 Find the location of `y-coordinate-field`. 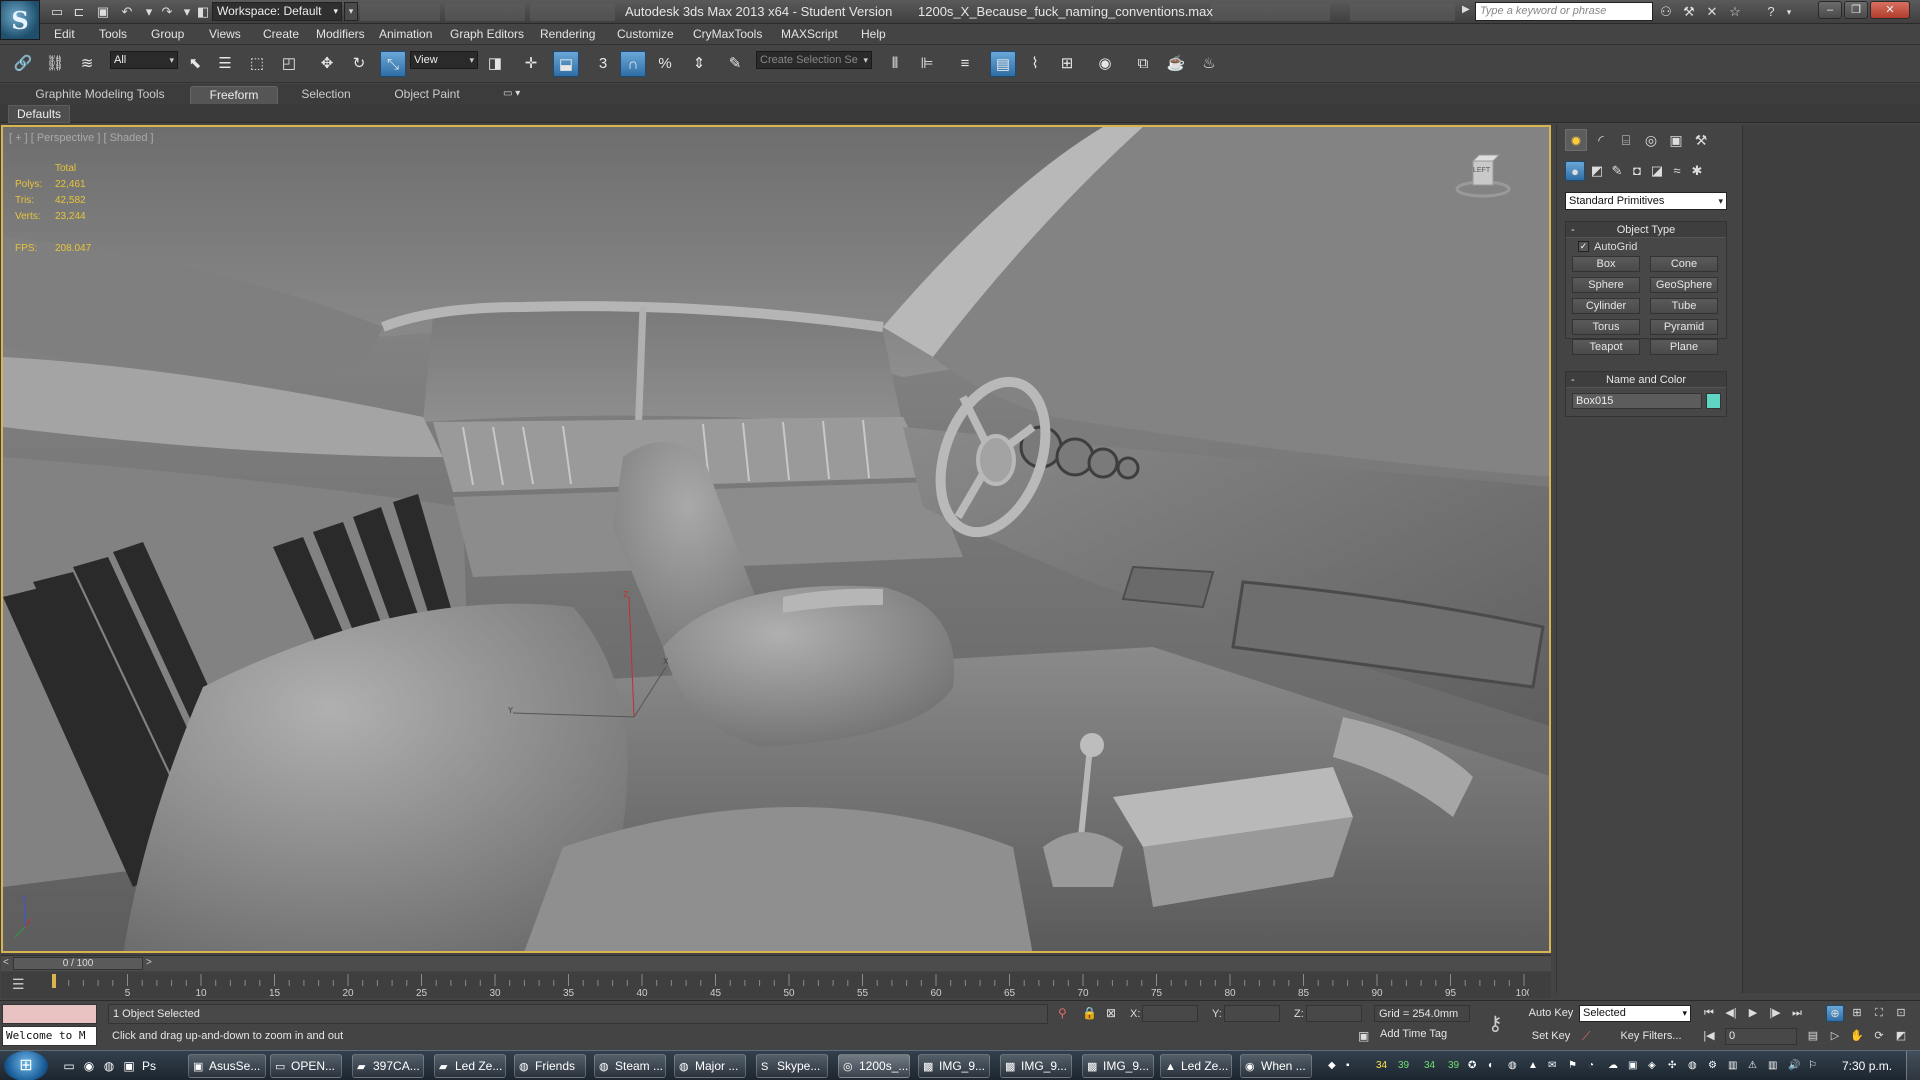

y-coordinate-field is located at coordinates (1252, 1013).